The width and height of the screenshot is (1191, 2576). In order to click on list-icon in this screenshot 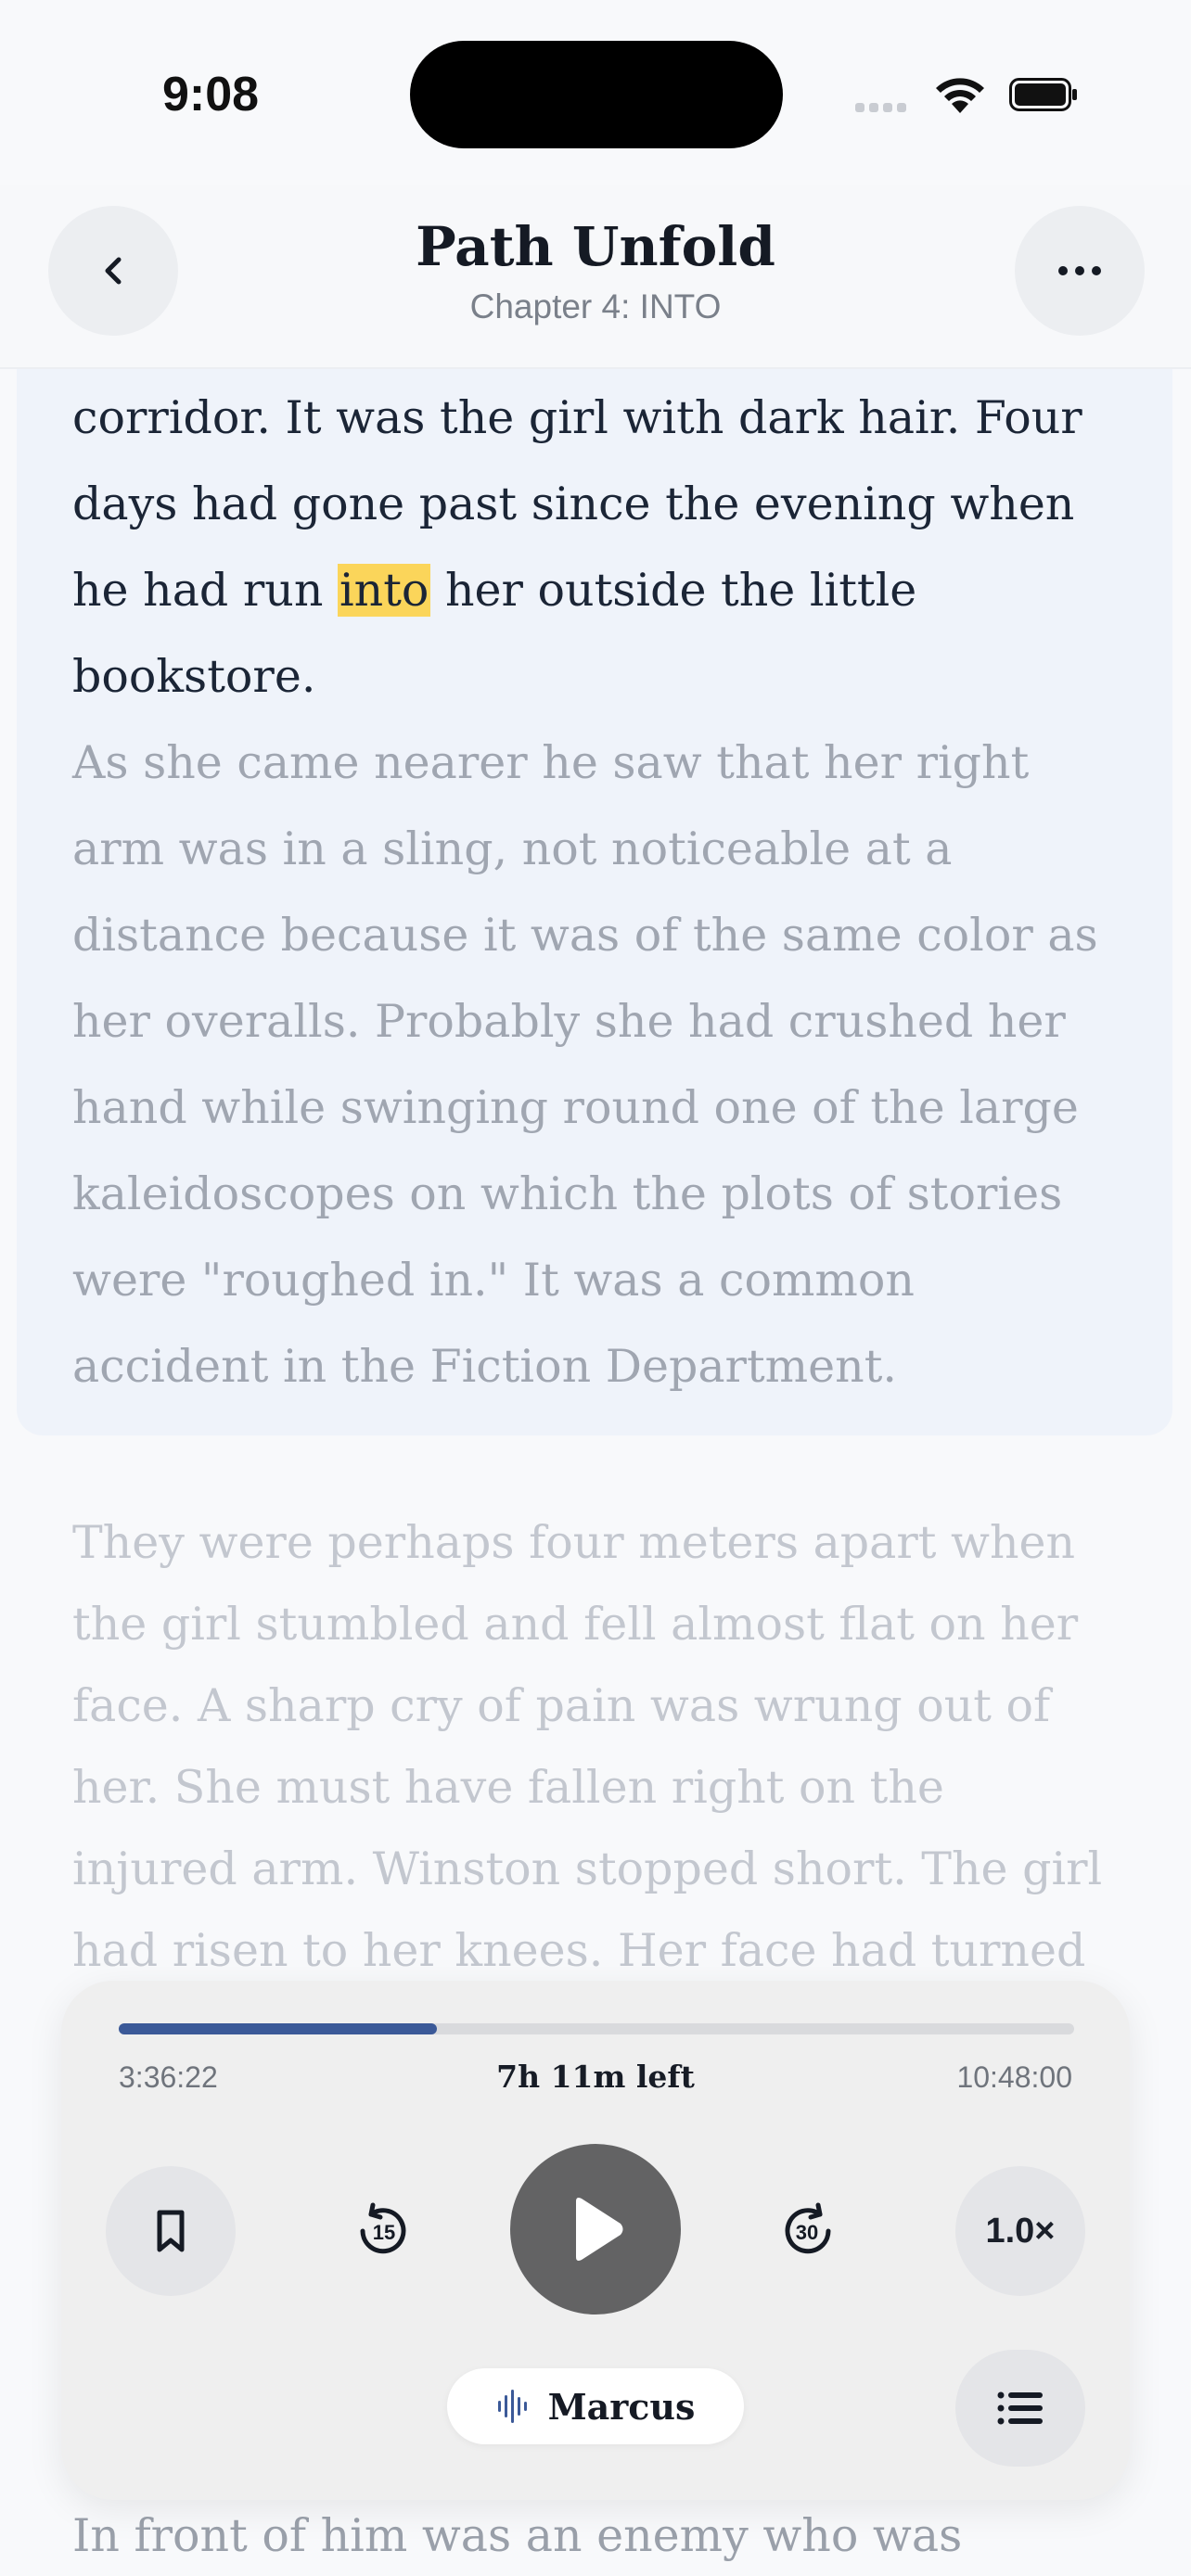, I will do `click(1020, 2408)`.